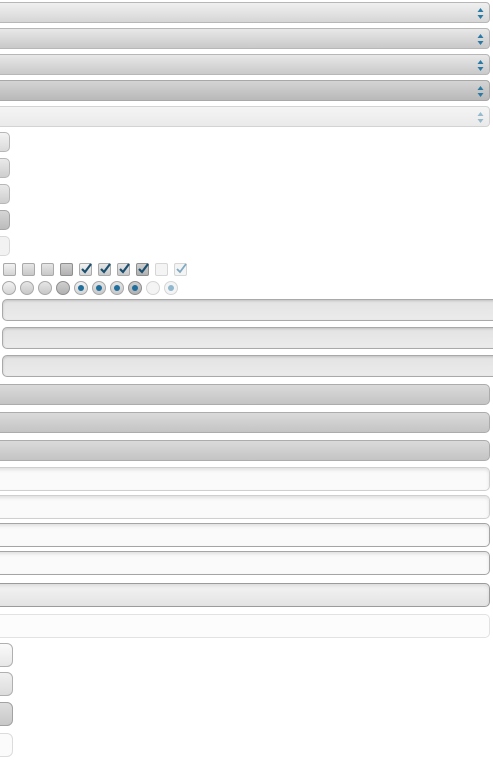 The width and height of the screenshot is (493, 761). What do you see at coordinates (5, 246) in the screenshot?
I see `slider-thumb-disabled` at bounding box center [5, 246].